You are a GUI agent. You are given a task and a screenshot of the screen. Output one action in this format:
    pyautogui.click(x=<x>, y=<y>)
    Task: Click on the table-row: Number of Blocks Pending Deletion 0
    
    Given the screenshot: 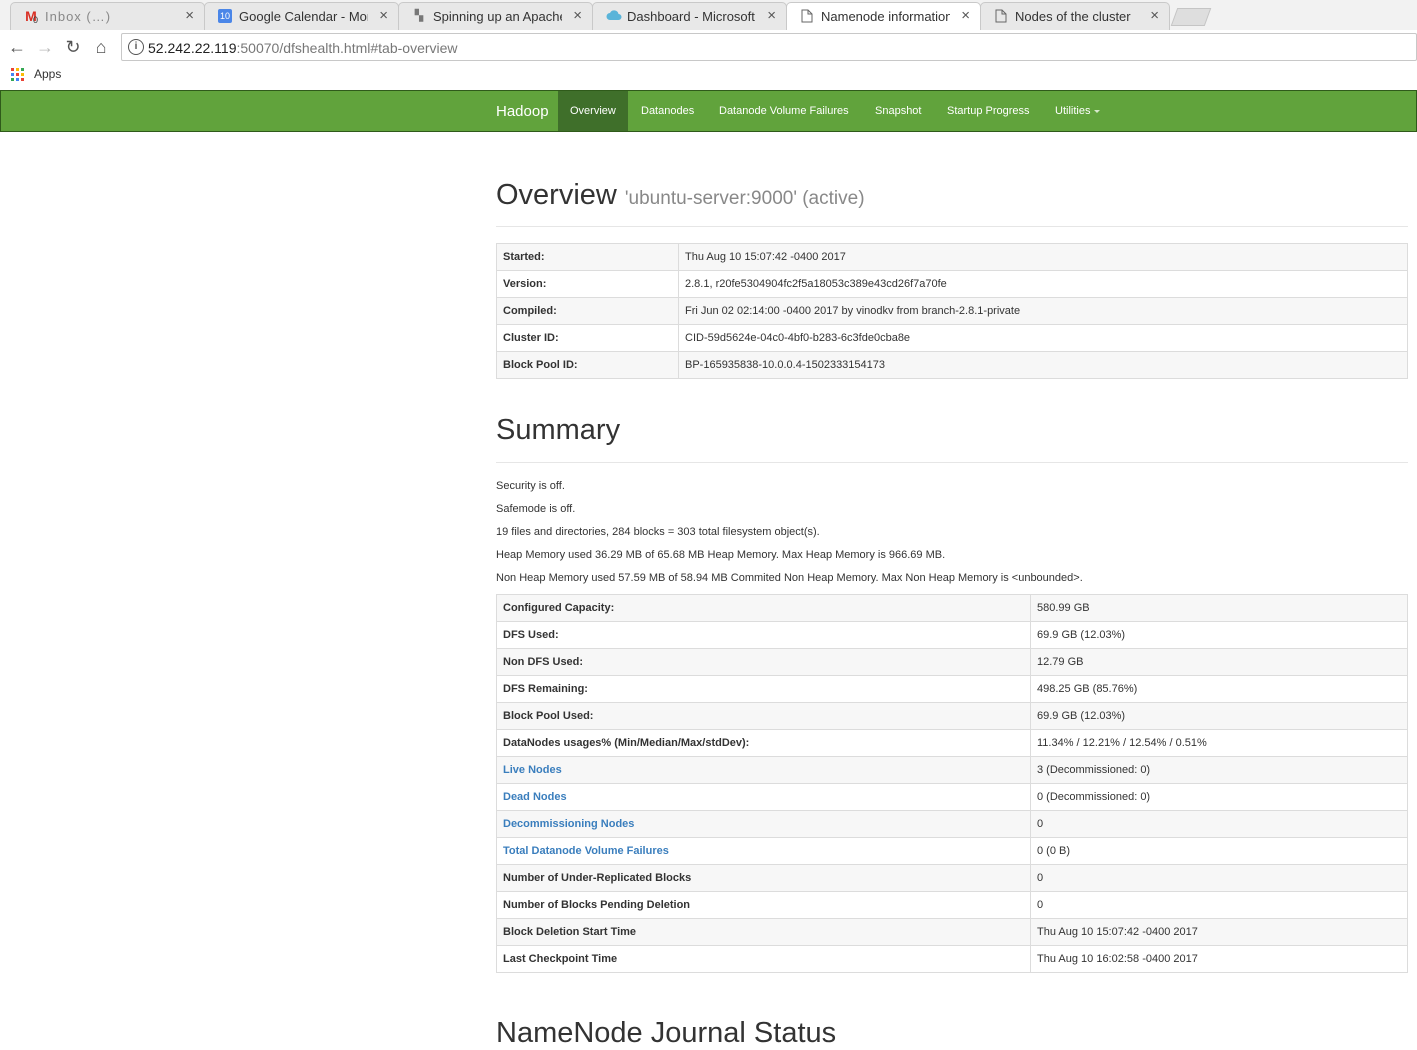 What is the action you would take?
    pyautogui.click(x=952, y=905)
    